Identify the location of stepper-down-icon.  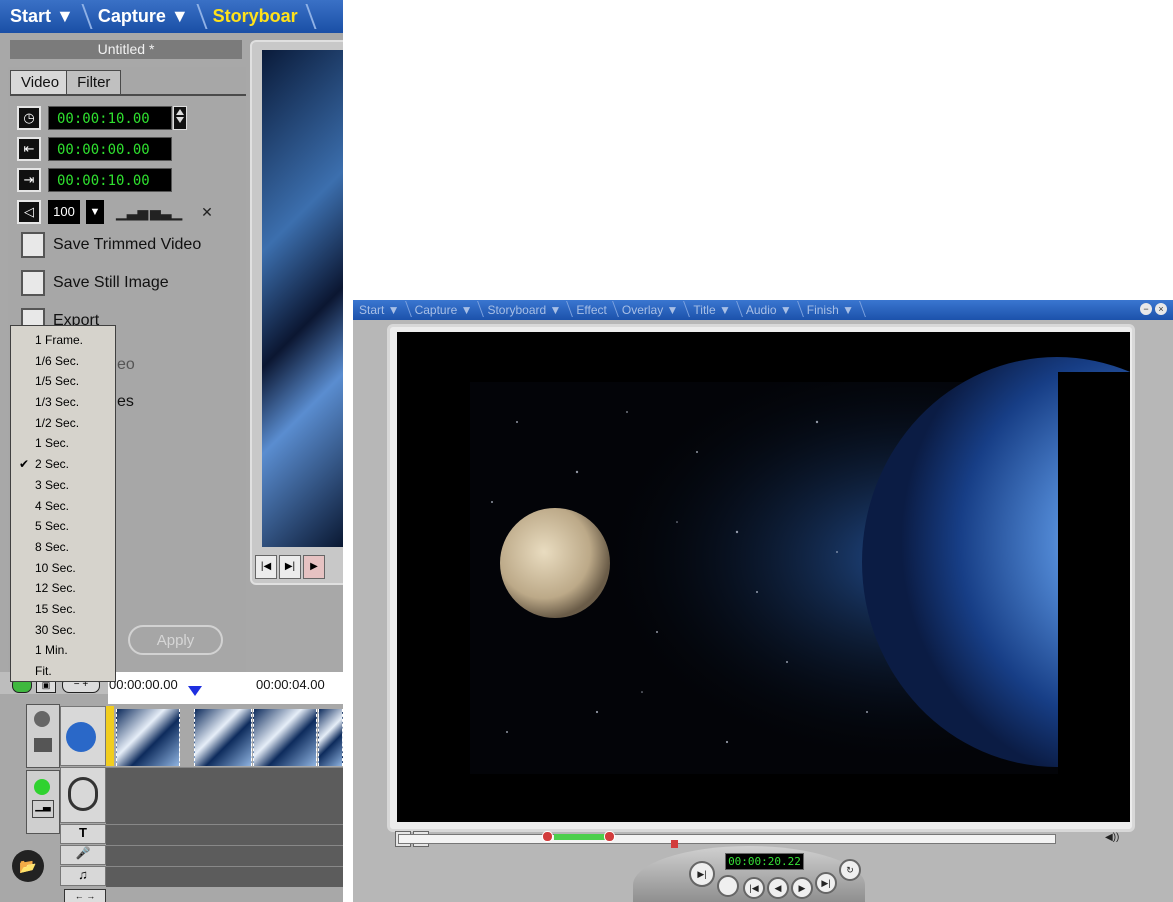
(180, 120).